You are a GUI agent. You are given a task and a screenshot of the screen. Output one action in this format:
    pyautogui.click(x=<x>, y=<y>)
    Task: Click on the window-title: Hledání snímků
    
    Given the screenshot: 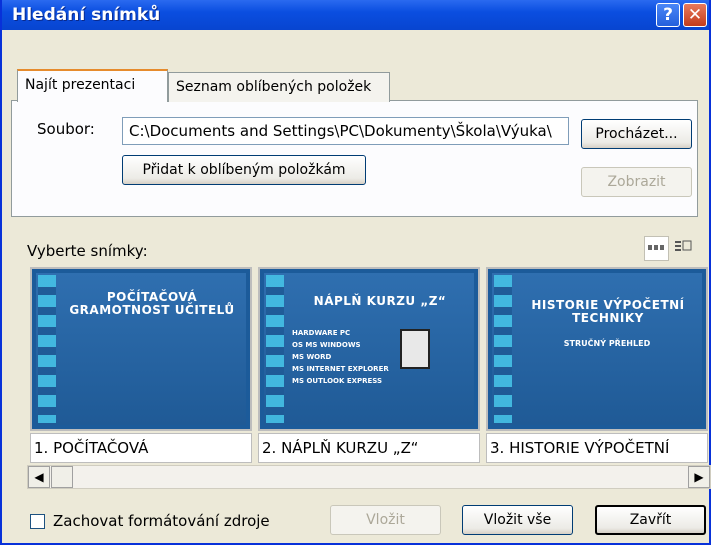 What is the action you would take?
    pyautogui.click(x=86, y=15)
    